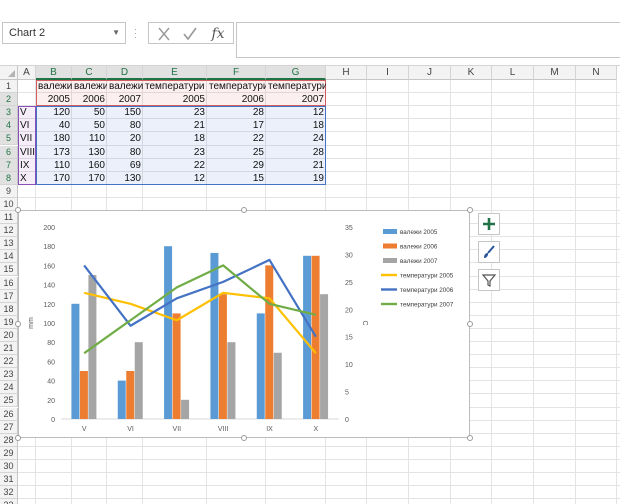  Describe the element at coordinates (346, 73) in the screenshot. I see `column-header-h: H` at that location.